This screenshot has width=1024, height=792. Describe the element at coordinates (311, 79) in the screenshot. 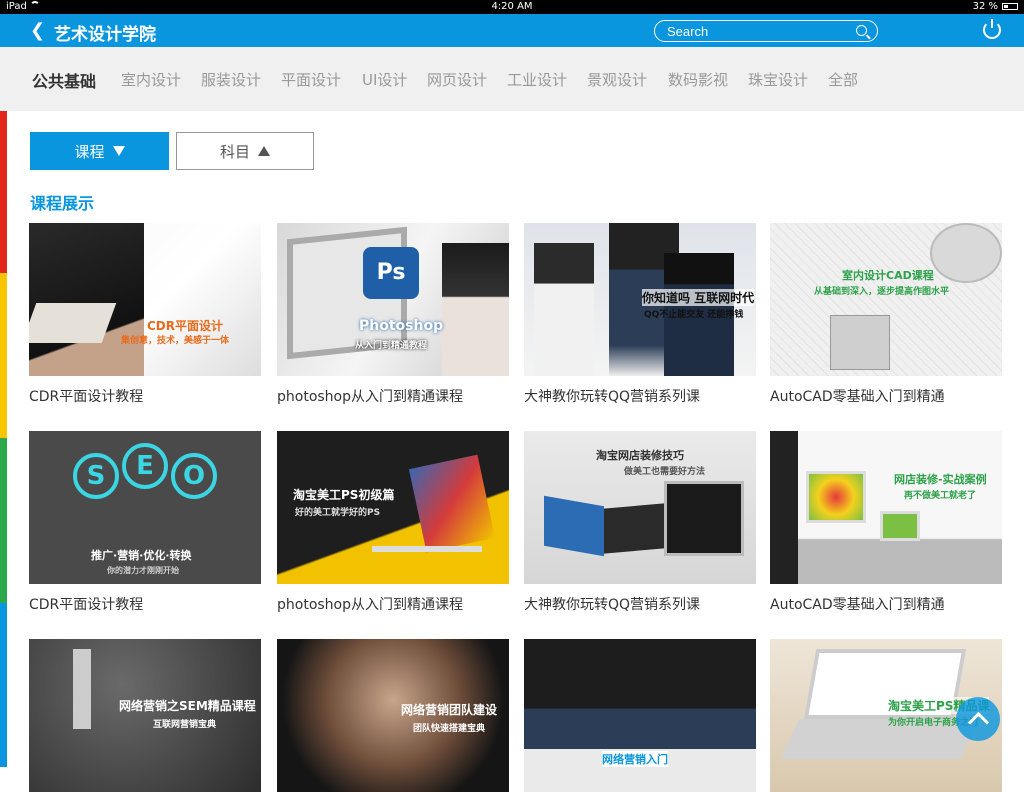

I see `category-tab-graphic: 平面设计` at that location.